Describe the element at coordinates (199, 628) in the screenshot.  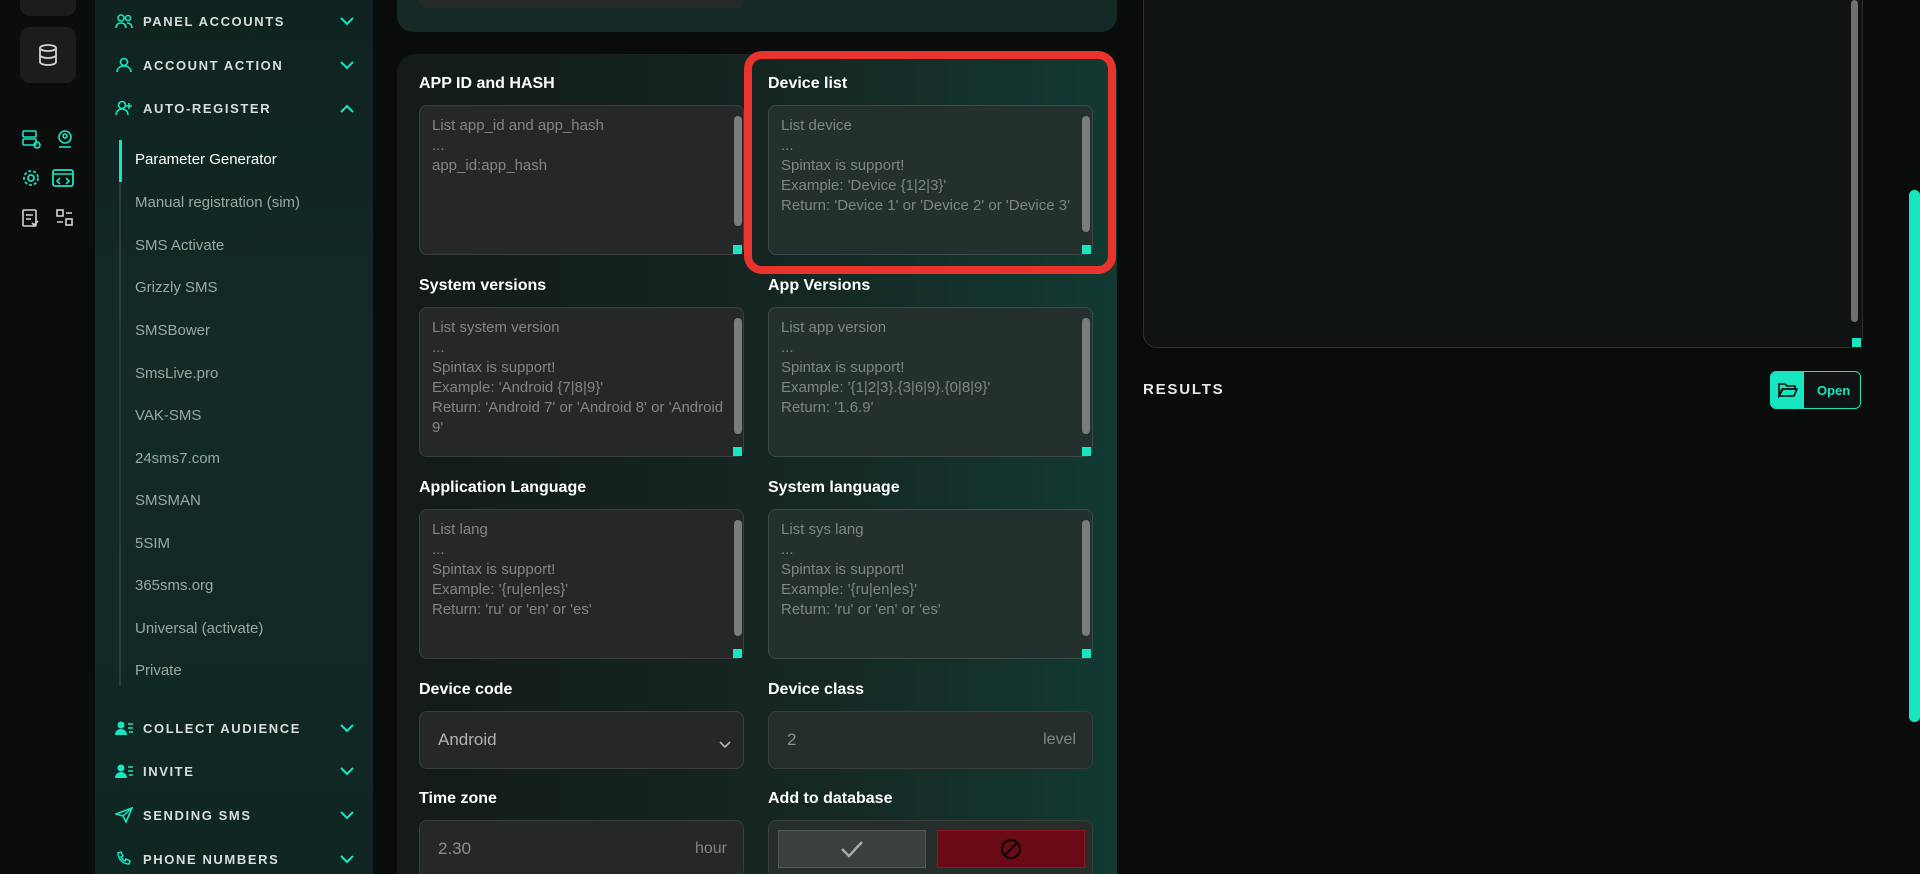
I see `sidebar-item-universal: Universal (activate)` at that location.